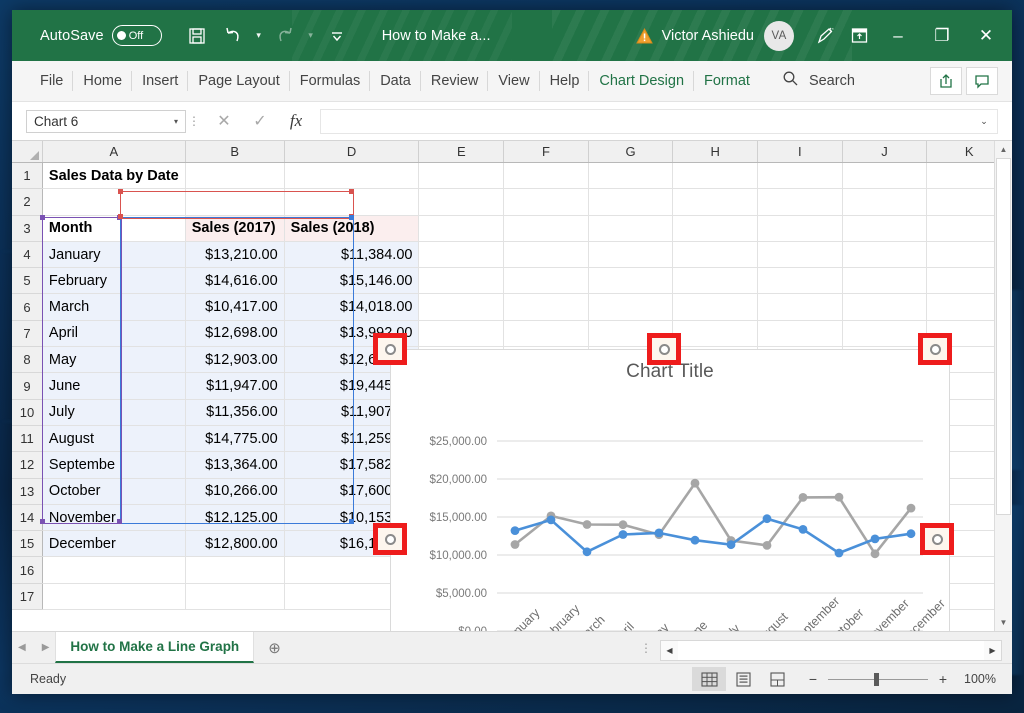  I want to click on sheet-nav-arrows: ◀ ▶, so click(33, 647).